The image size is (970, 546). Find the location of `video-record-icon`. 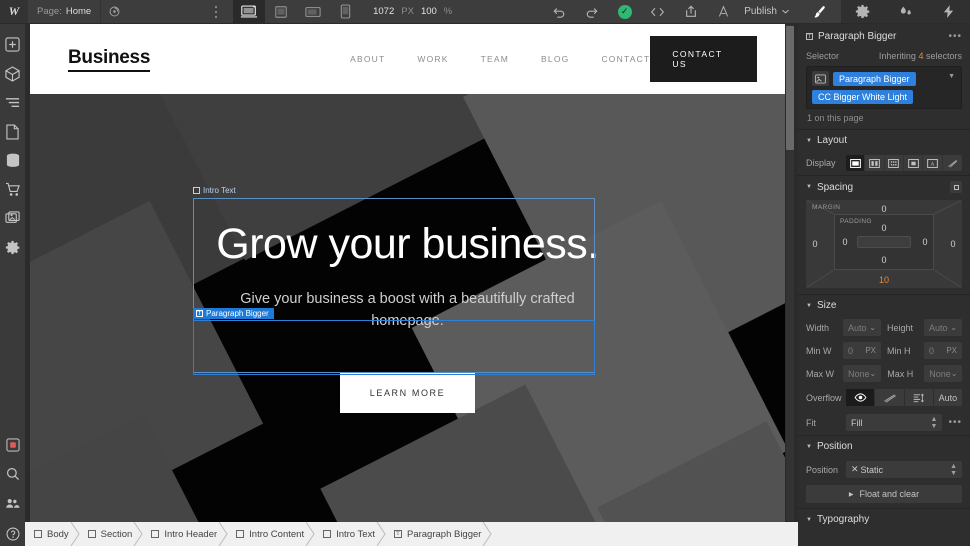

video-record-icon is located at coordinates (12, 444).